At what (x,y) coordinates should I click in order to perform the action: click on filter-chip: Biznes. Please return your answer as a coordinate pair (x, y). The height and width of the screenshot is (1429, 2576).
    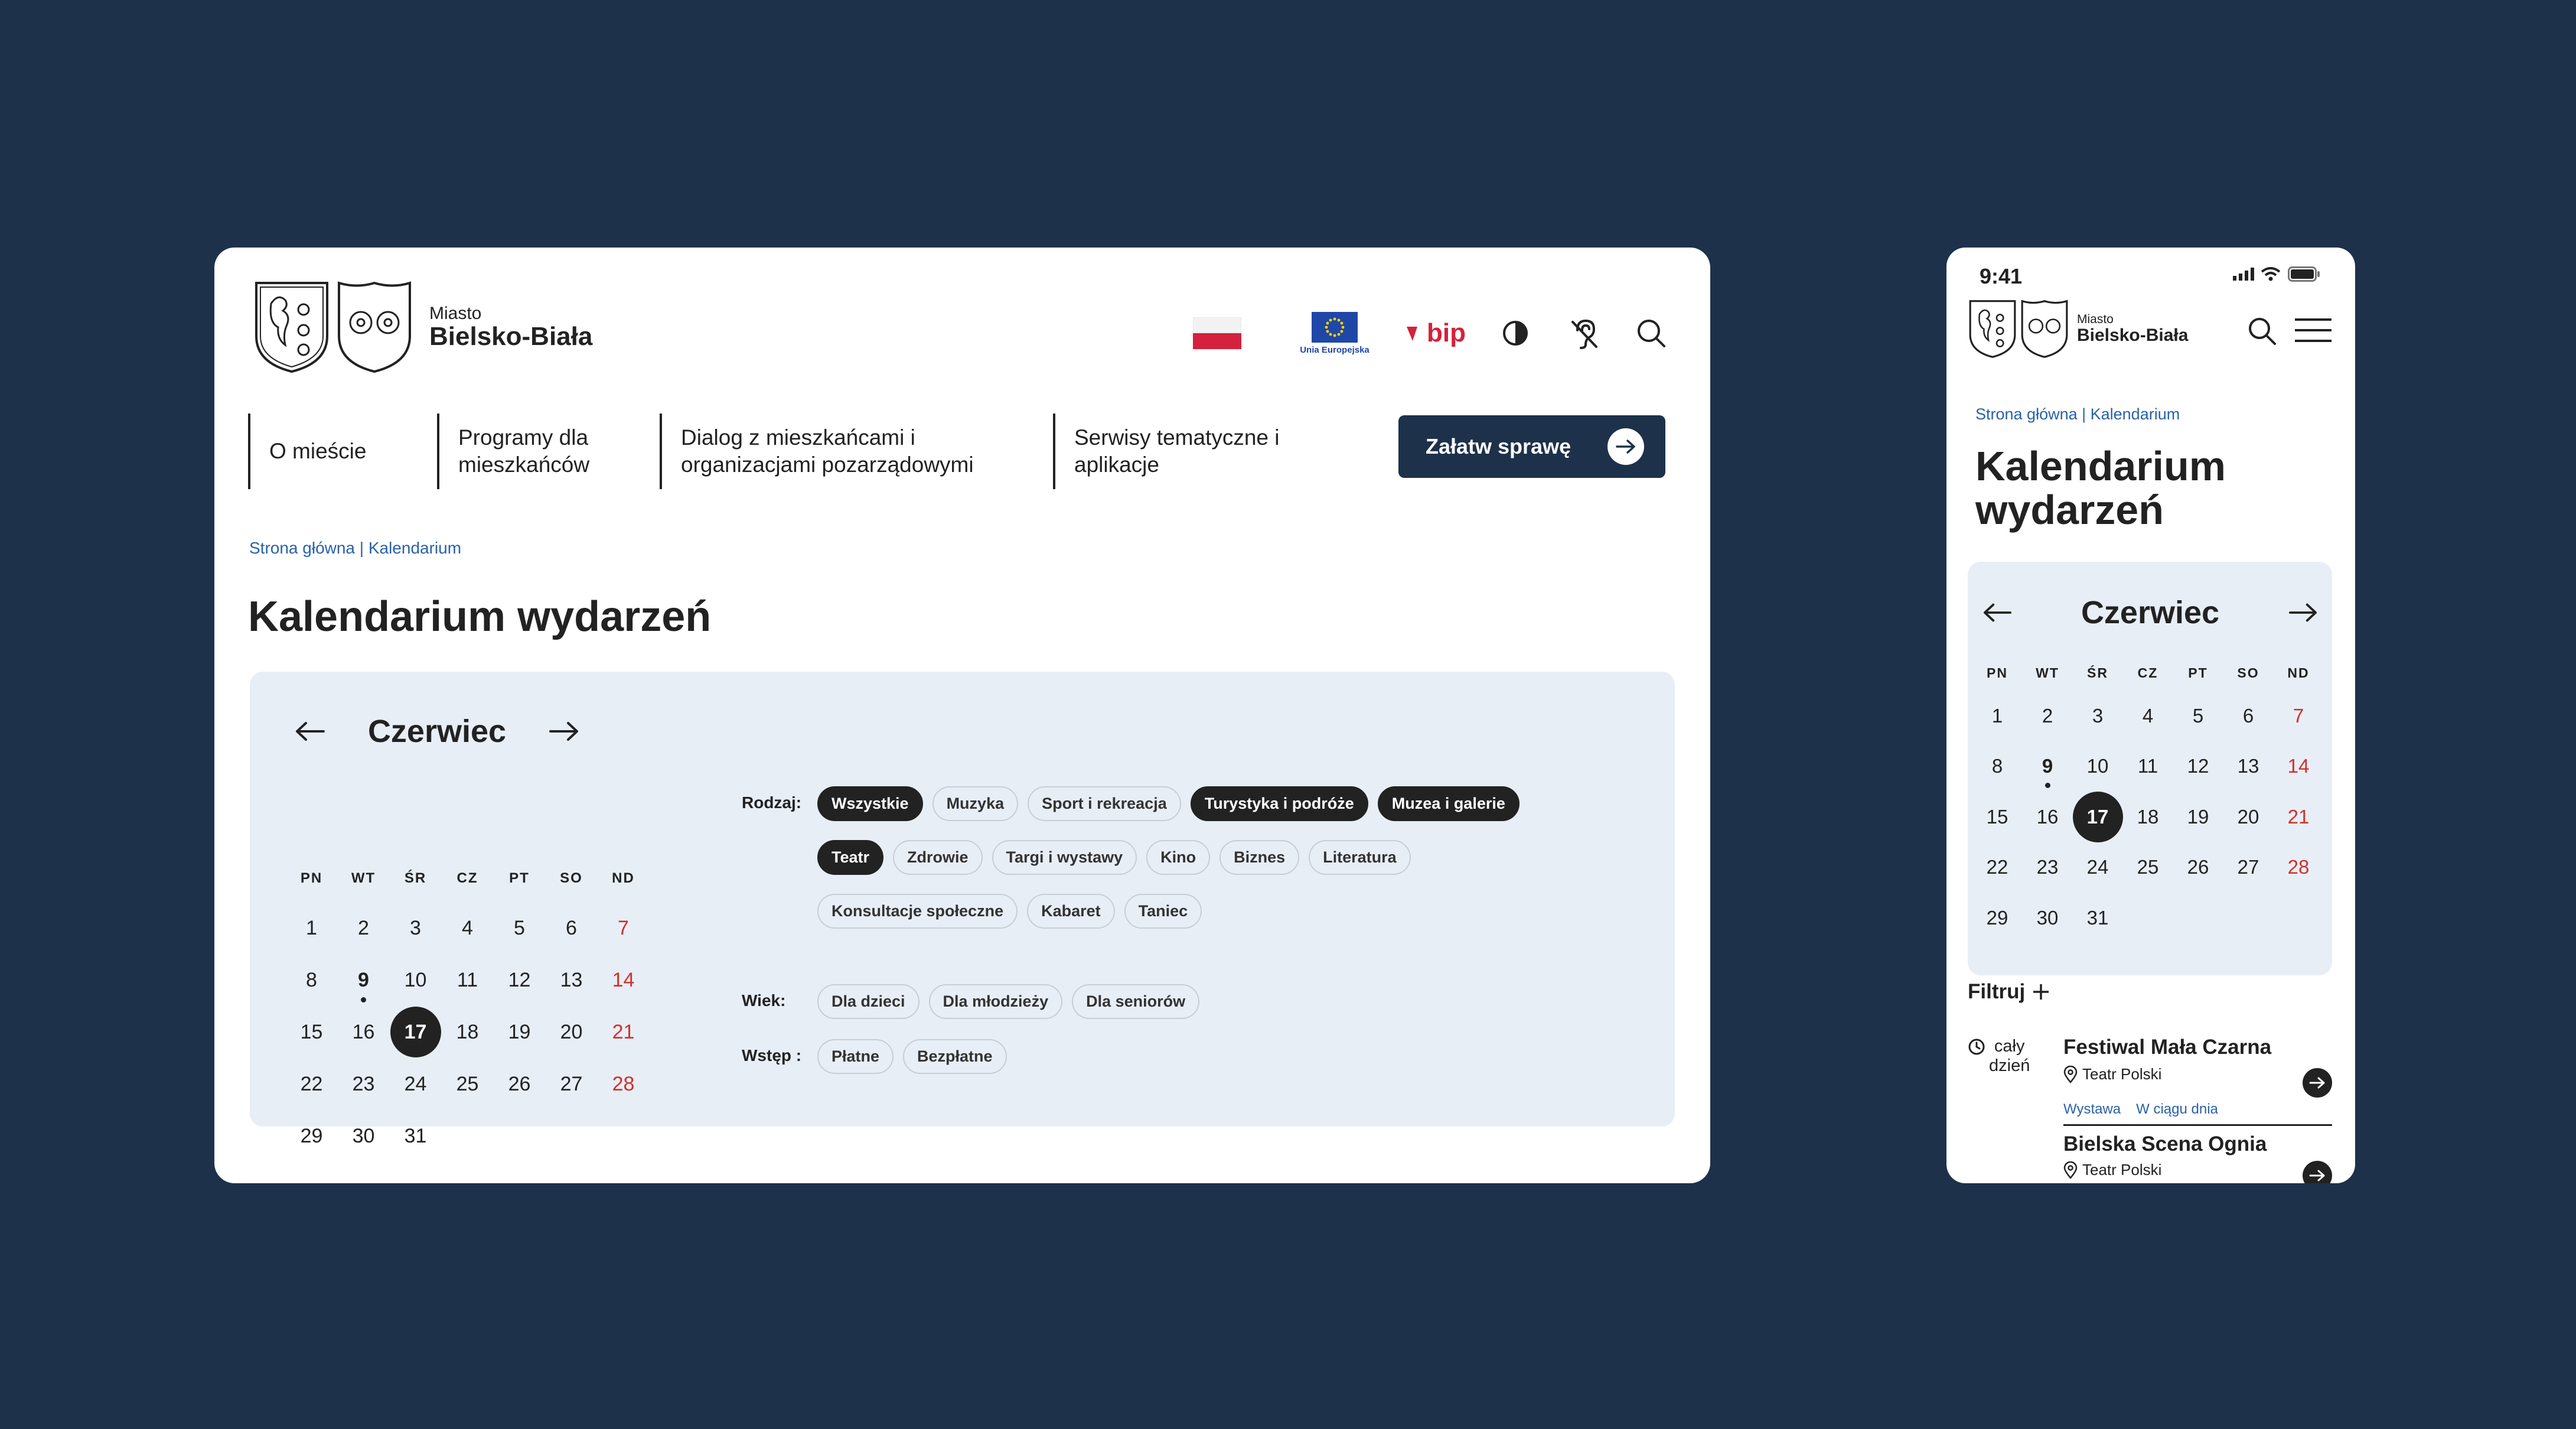
    Looking at the image, I should click on (1260, 857).